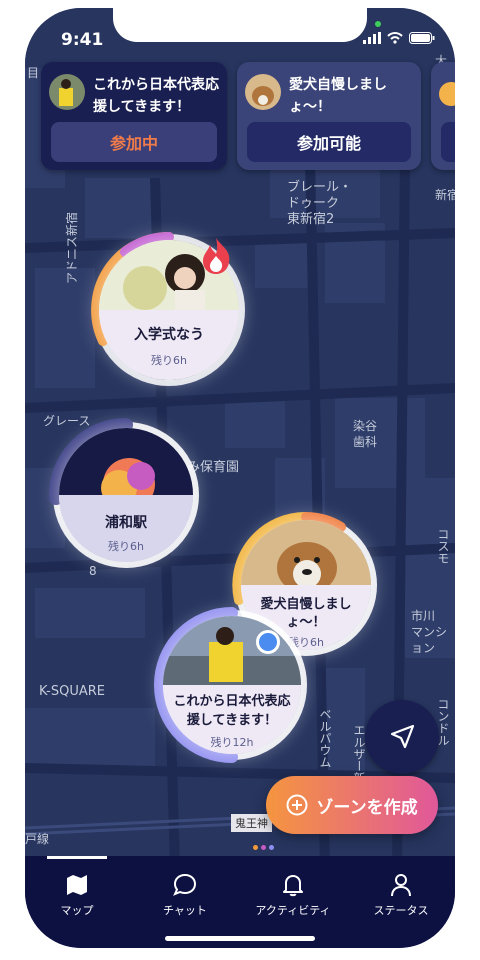 The height and width of the screenshot is (960, 480). Describe the element at coordinates (232, 742) in the screenshot. I see `zone-remaining: 残り12h` at that location.